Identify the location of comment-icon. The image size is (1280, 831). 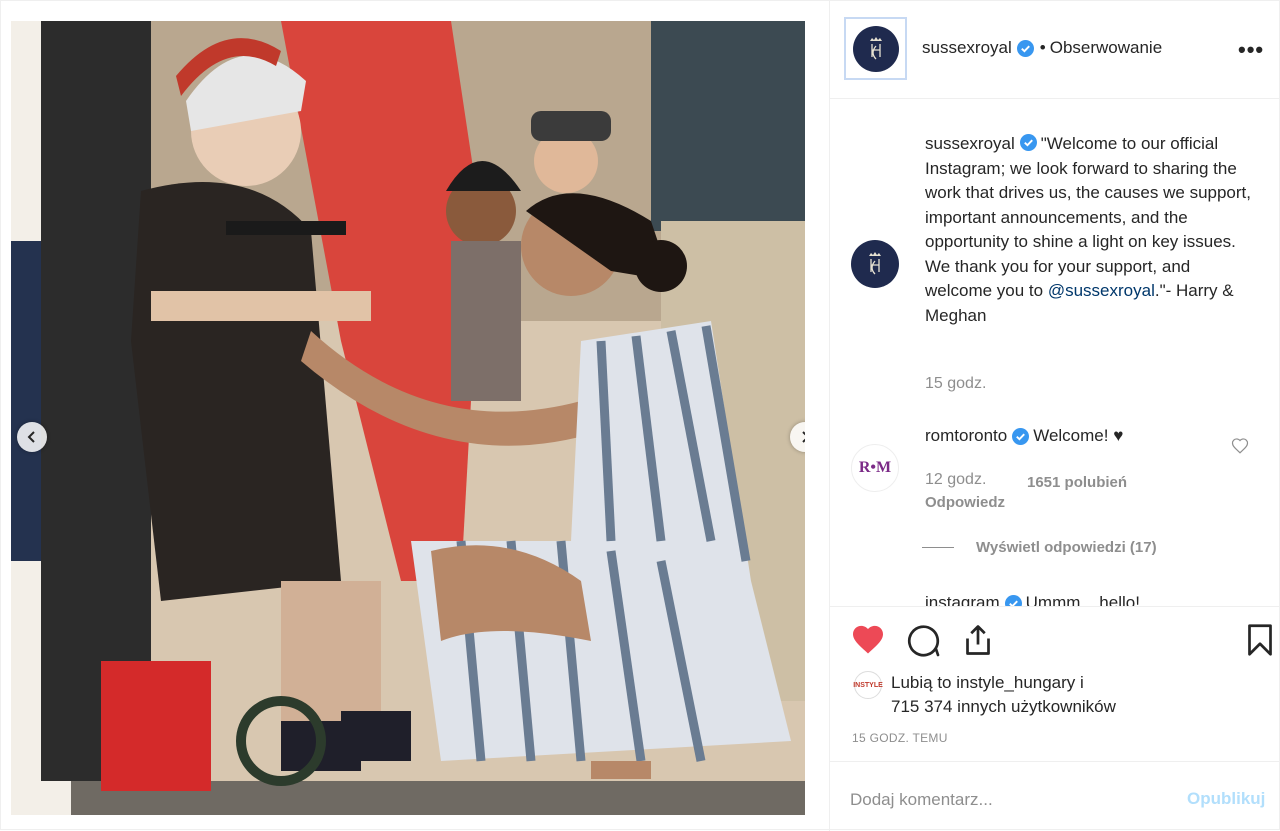
(923, 640).